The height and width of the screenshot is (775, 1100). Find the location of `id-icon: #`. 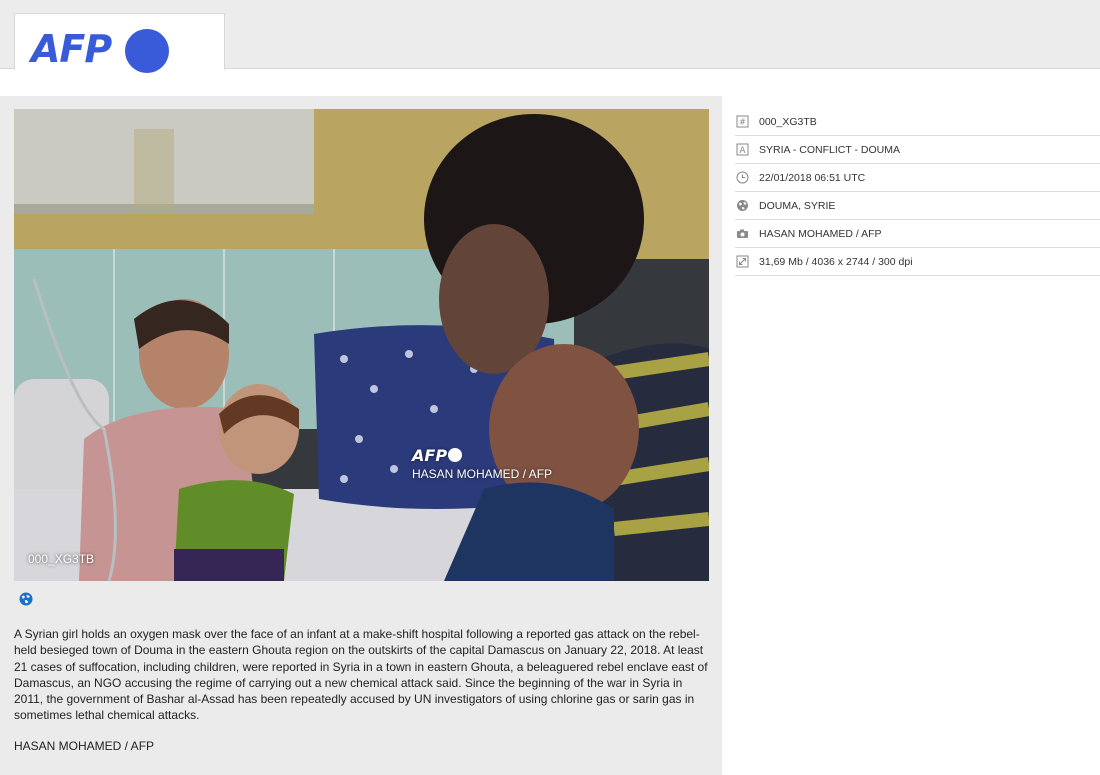

id-icon: # is located at coordinates (742, 121).